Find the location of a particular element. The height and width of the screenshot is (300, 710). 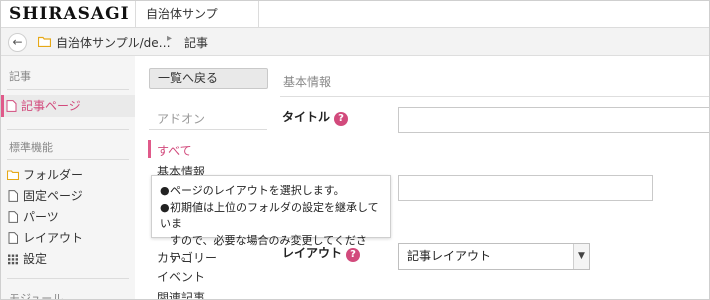

title-label: タイトル? is located at coordinates (315, 117).